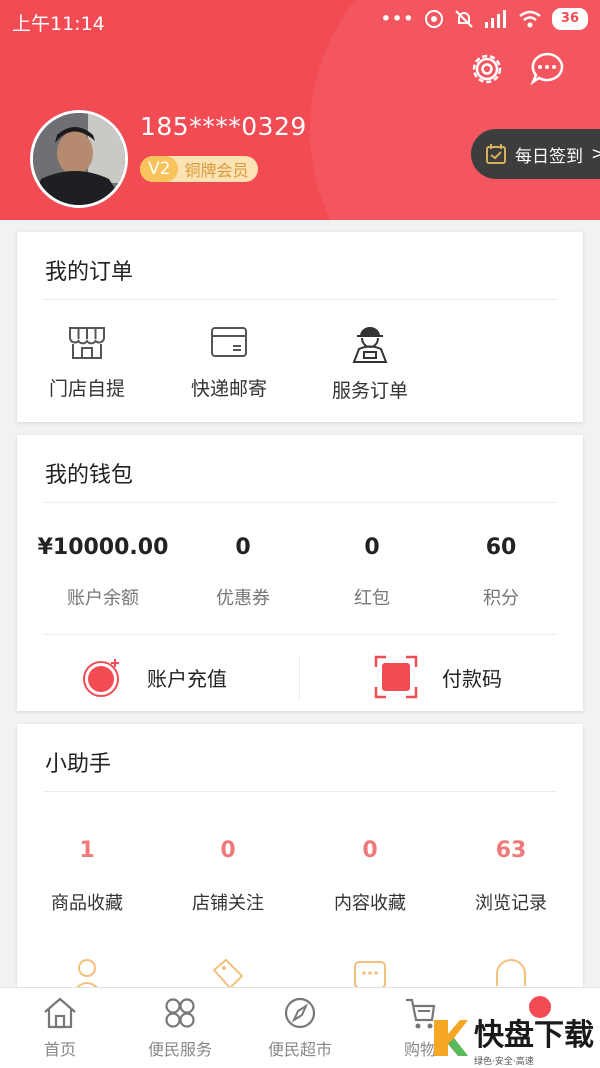  What do you see at coordinates (370, 850) in the screenshot?
I see `saved-content-value: 0` at bounding box center [370, 850].